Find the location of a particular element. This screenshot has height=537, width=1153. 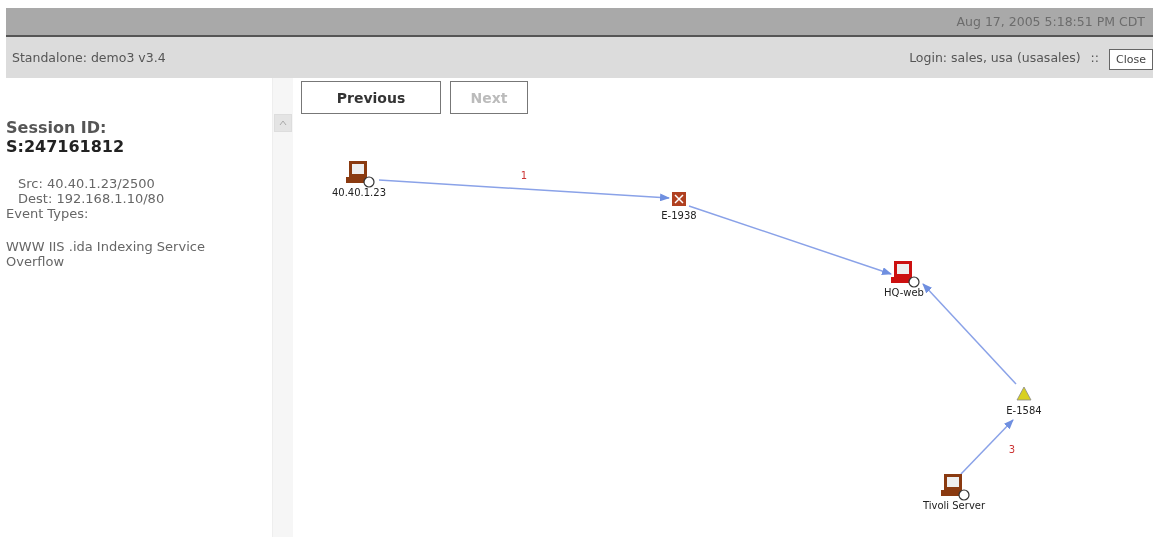

event-type: WWW IIS .ida Indexing Service Overflow is located at coordinates (106, 254).